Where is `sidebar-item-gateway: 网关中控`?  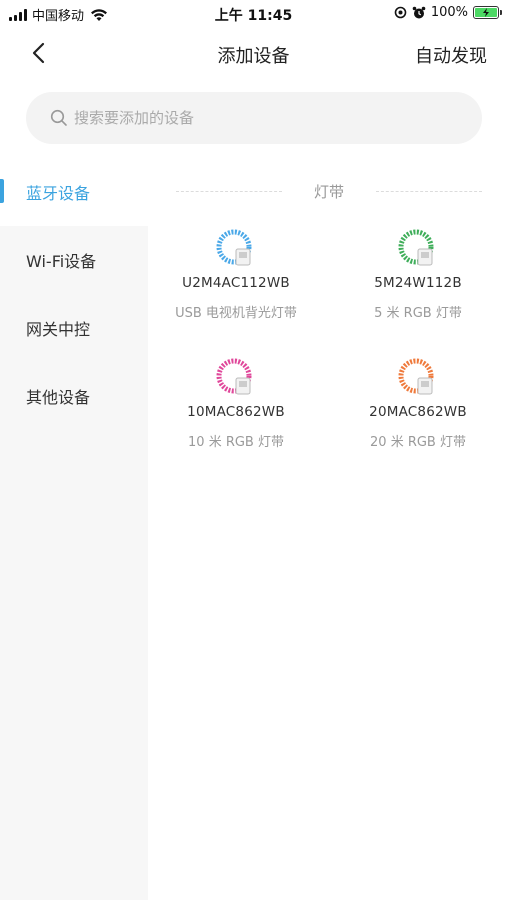
sidebar-item-gateway: 网关中控 is located at coordinates (74, 328).